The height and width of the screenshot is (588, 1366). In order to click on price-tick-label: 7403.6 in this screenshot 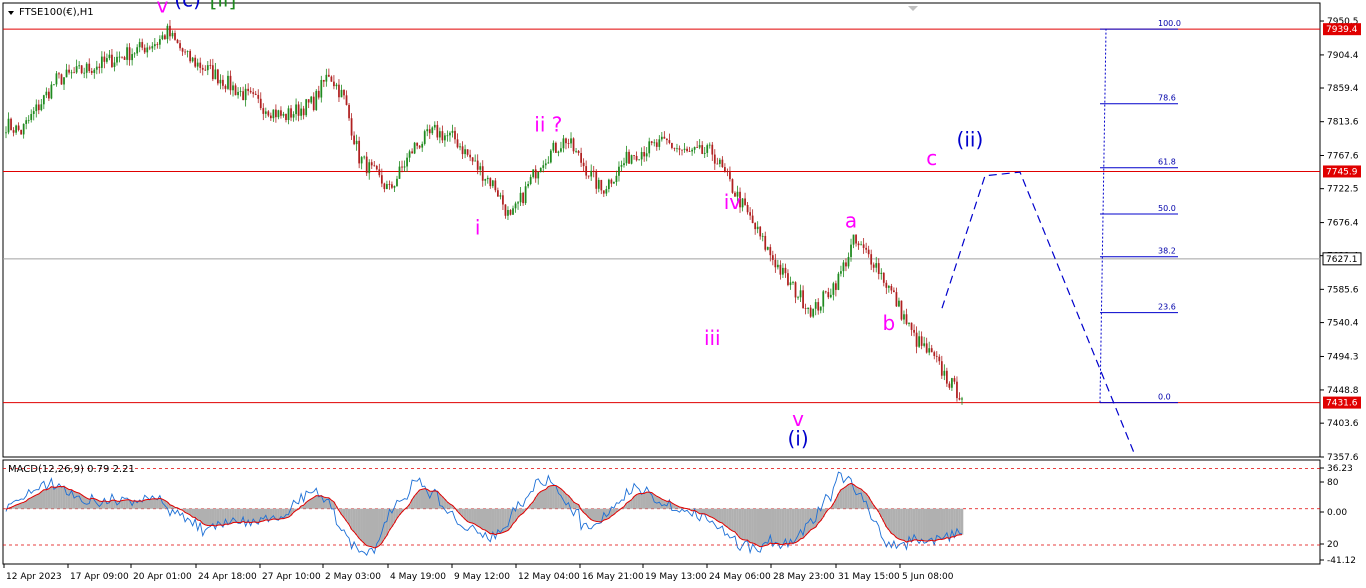, I will do `click(1343, 424)`.